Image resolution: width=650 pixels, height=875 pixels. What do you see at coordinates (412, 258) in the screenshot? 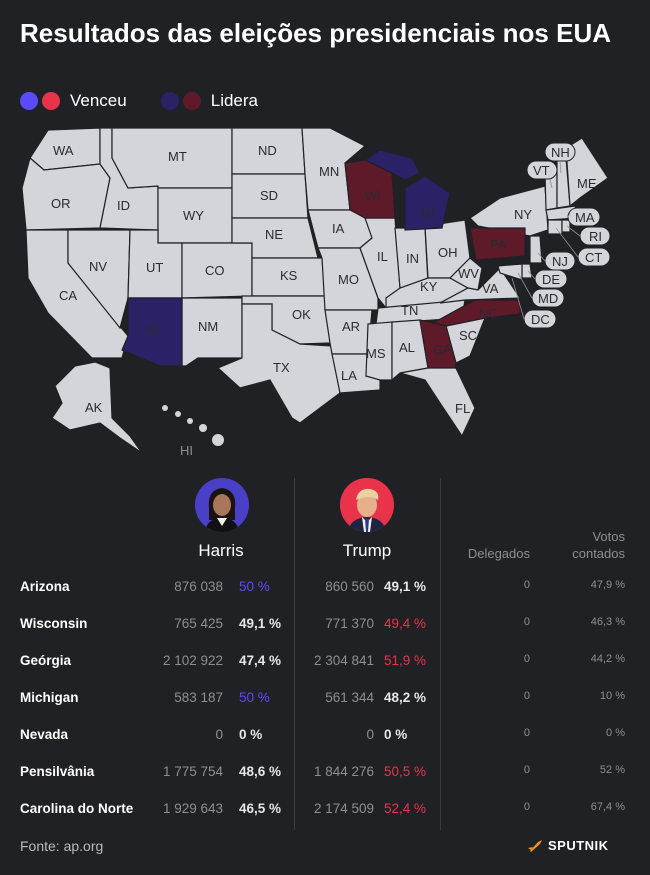
I see `label-in: IN` at bounding box center [412, 258].